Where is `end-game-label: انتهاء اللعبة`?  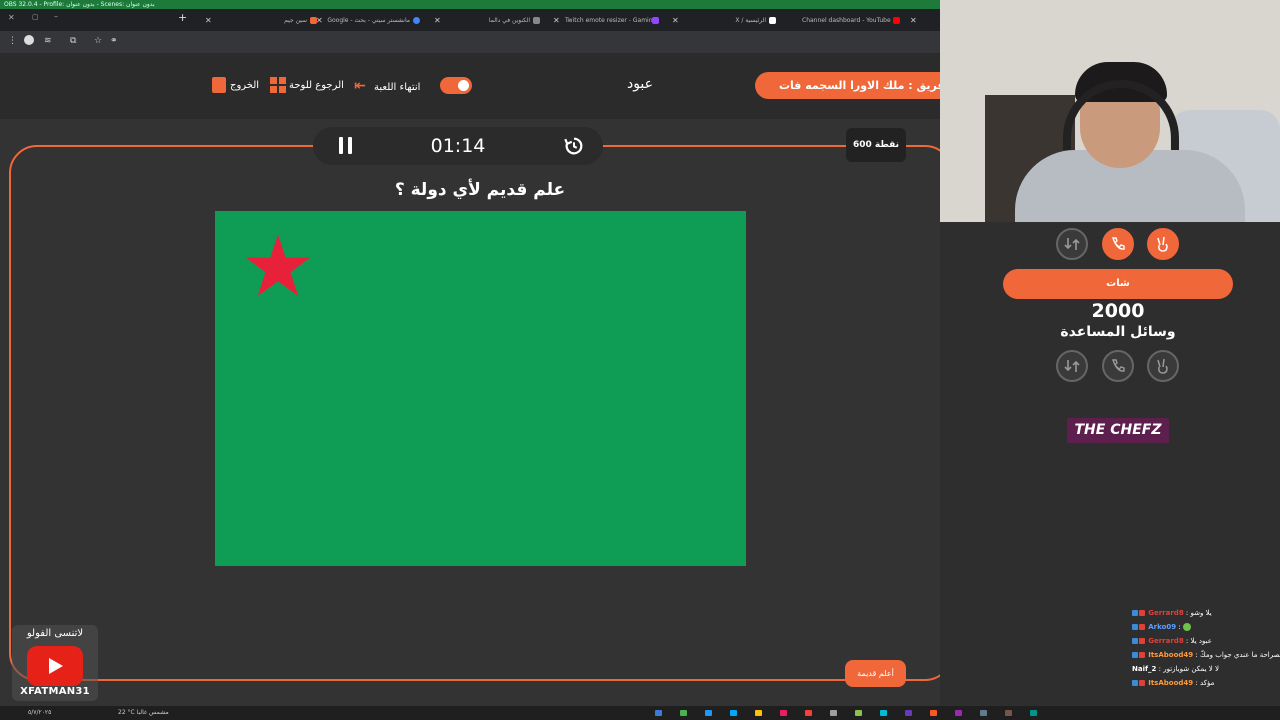
end-game-label: انتهاء اللعبة is located at coordinates (397, 87).